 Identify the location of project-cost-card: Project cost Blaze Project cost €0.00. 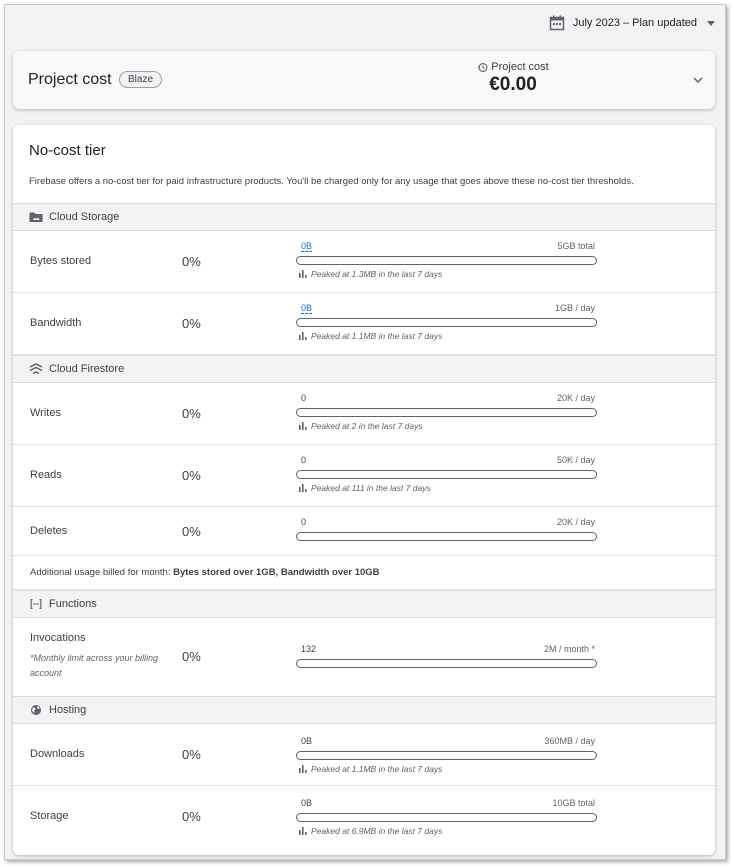
(364, 80).